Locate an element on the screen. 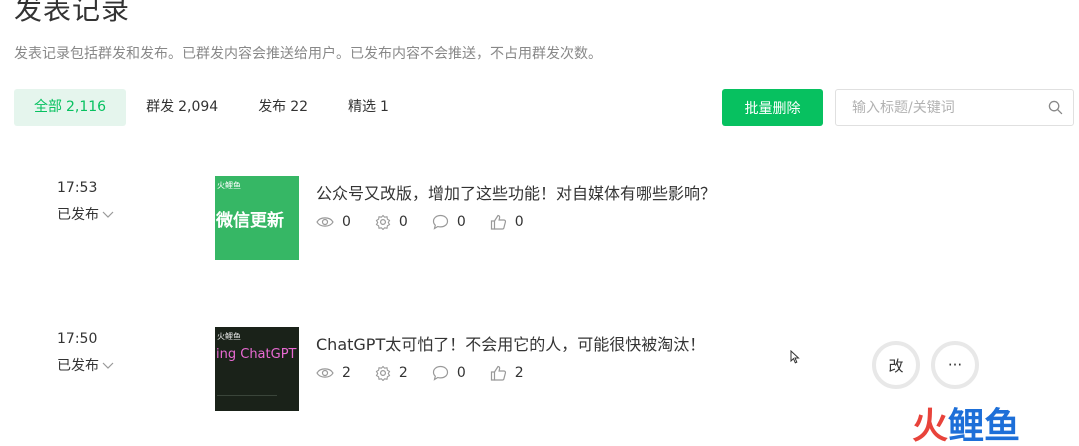 This screenshot has width=1079, height=446. tab-all: 全部 2,116 is located at coordinates (70, 107).